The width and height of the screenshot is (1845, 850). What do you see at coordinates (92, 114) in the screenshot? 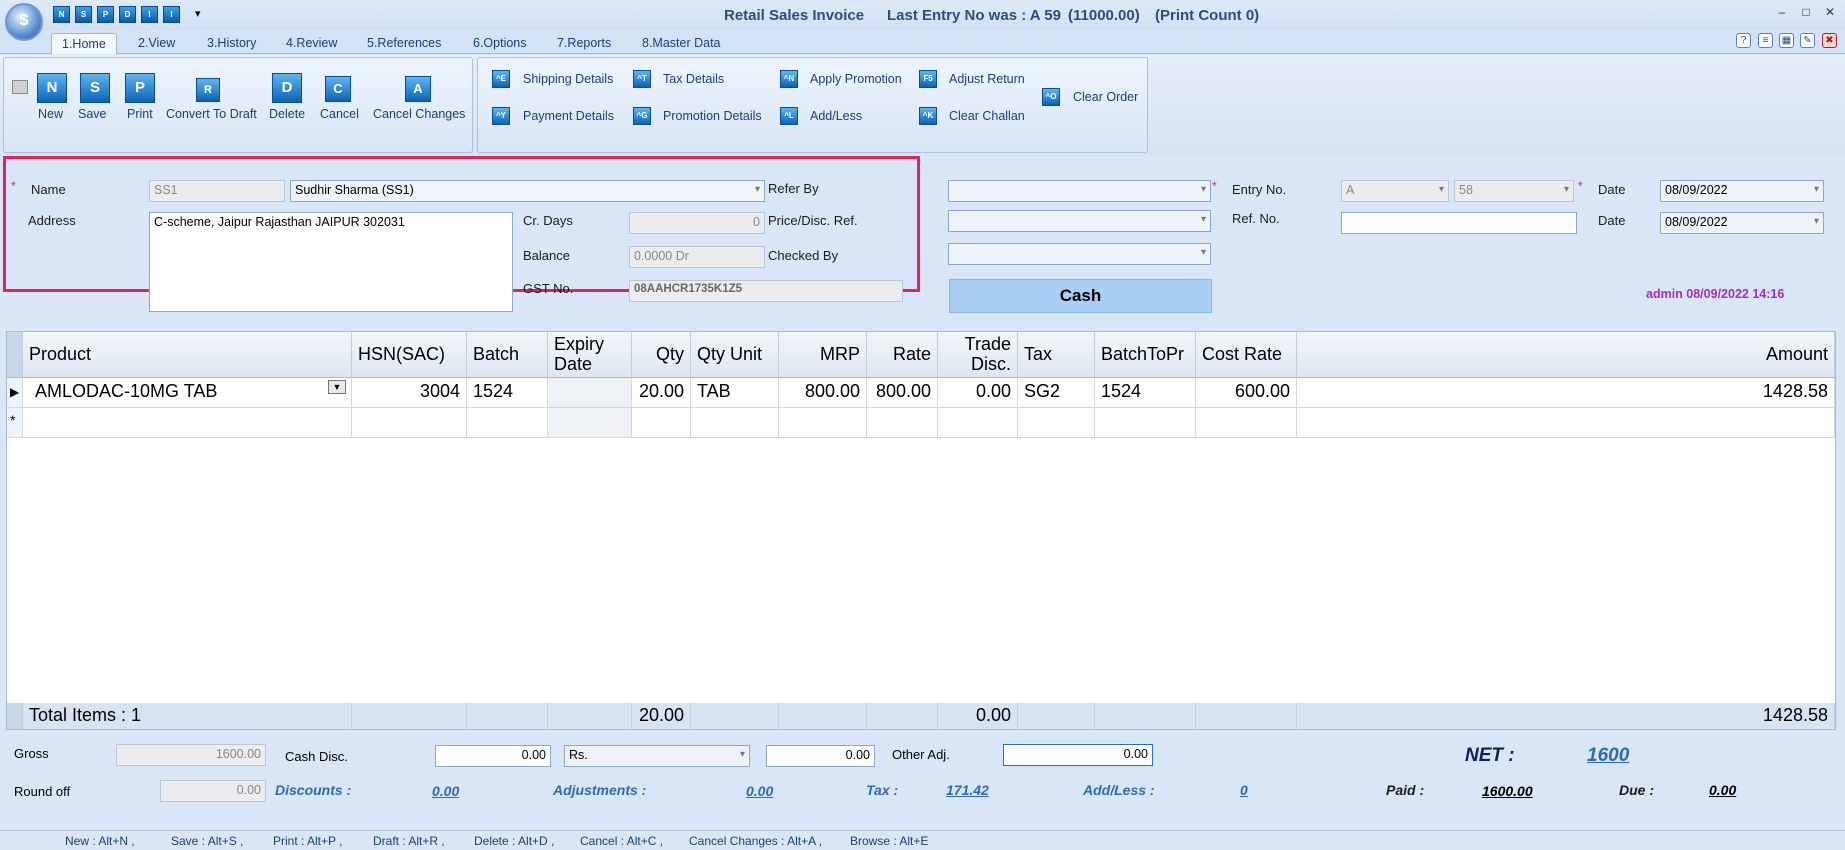
I see `save-button: Save` at bounding box center [92, 114].